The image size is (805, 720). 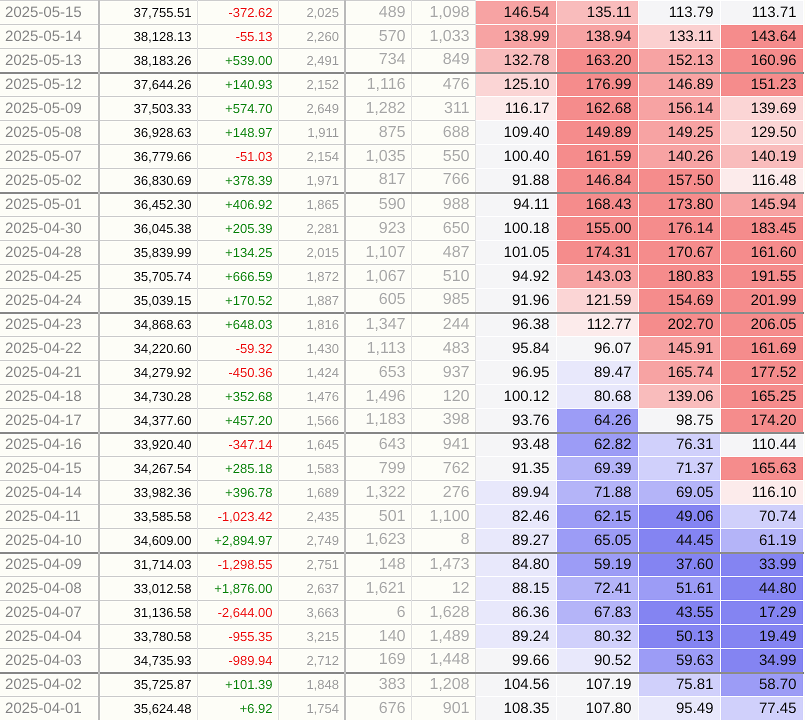 What do you see at coordinates (679, 540) in the screenshot?
I see `heat-cell: 44.45` at bounding box center [679, 540].